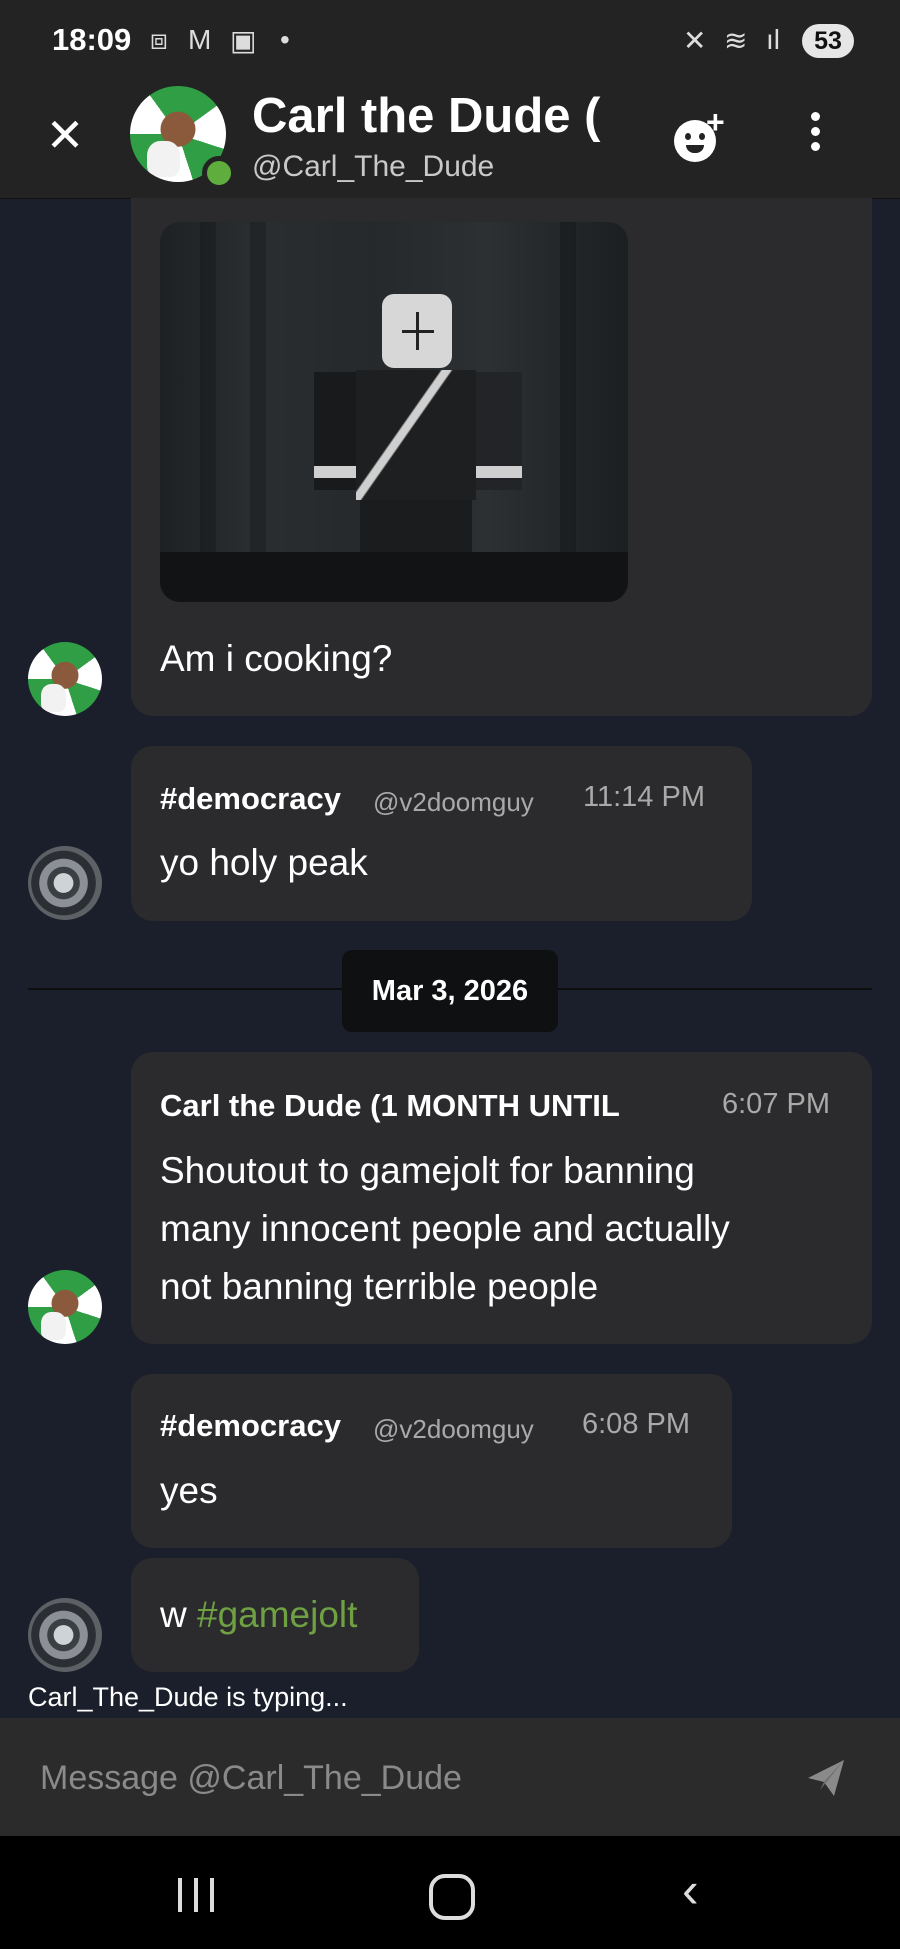  I want to click on message-text: w #gamejolt, so click(259, 1614).